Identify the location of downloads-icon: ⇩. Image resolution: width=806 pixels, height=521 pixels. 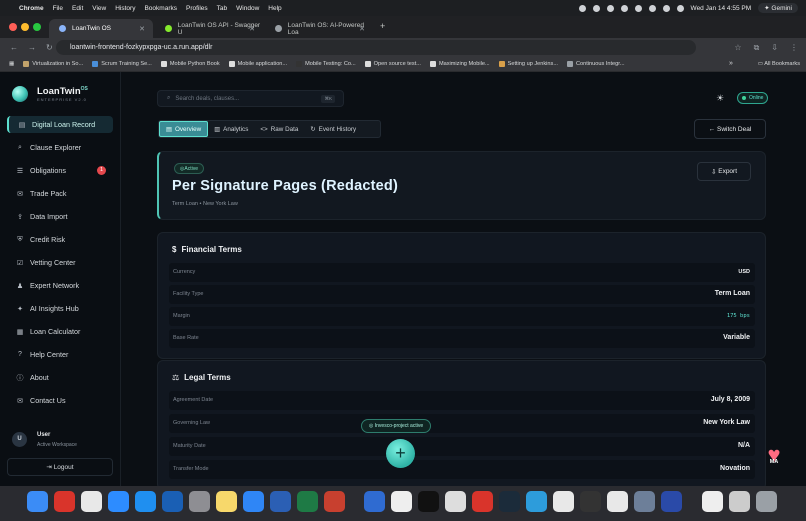
(774, 47).